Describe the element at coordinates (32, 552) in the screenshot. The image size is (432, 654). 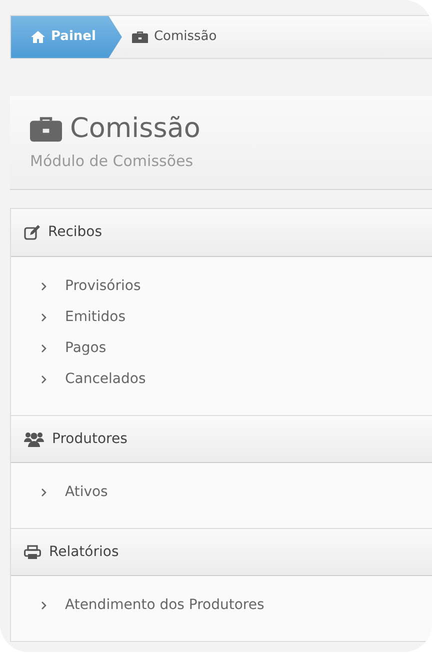
I see `printer-icon` at that location.